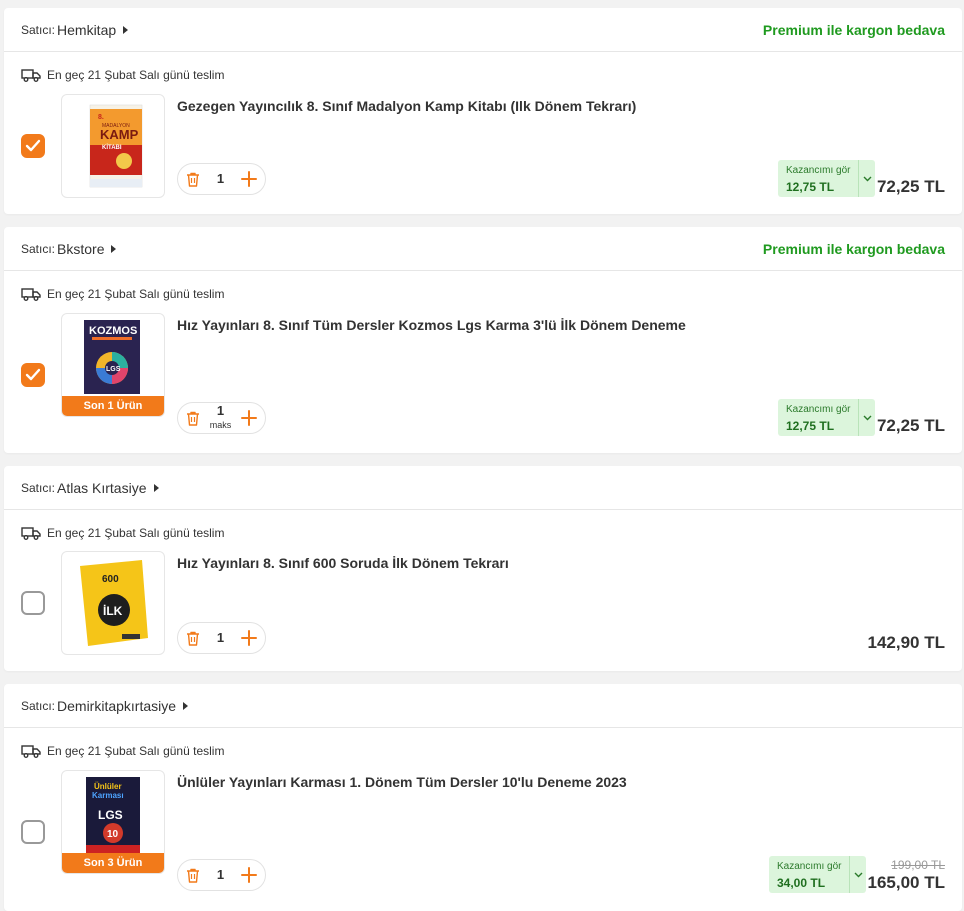 The width and height of the screenshot is (964, 911). Describe the element at coordinates (101, 117) in the screenshot. I see `cover-text: 8.` at that location.